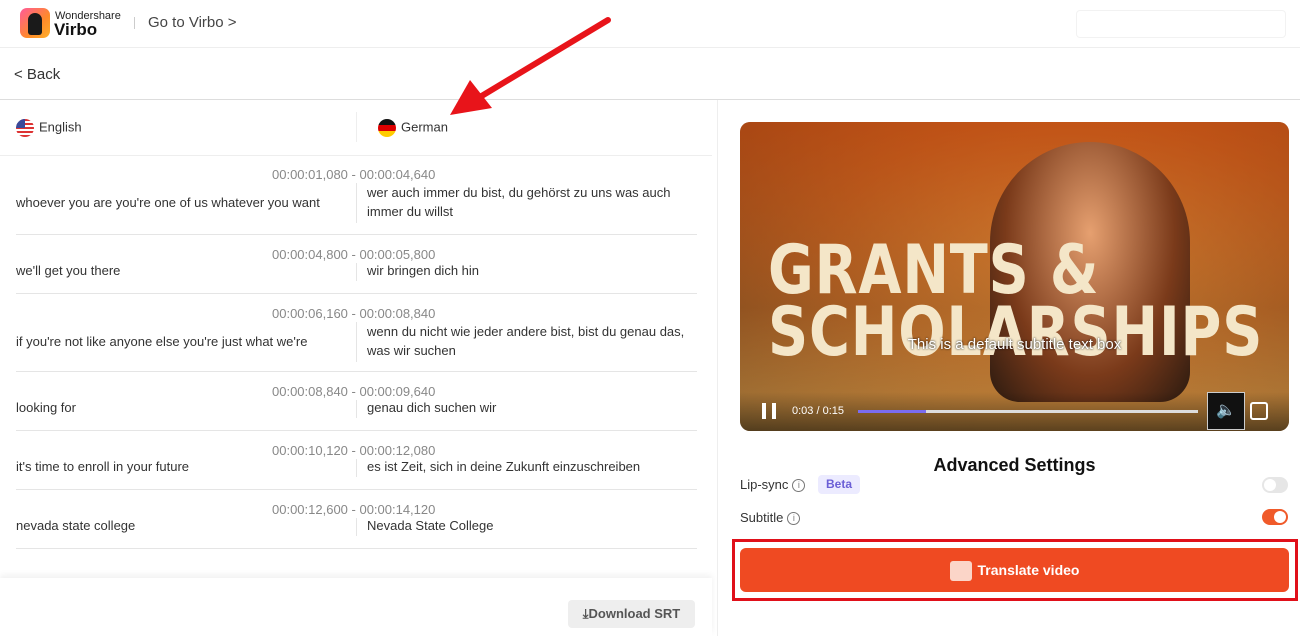  I want to click on source-text: nevada state college, so click(75, 525).